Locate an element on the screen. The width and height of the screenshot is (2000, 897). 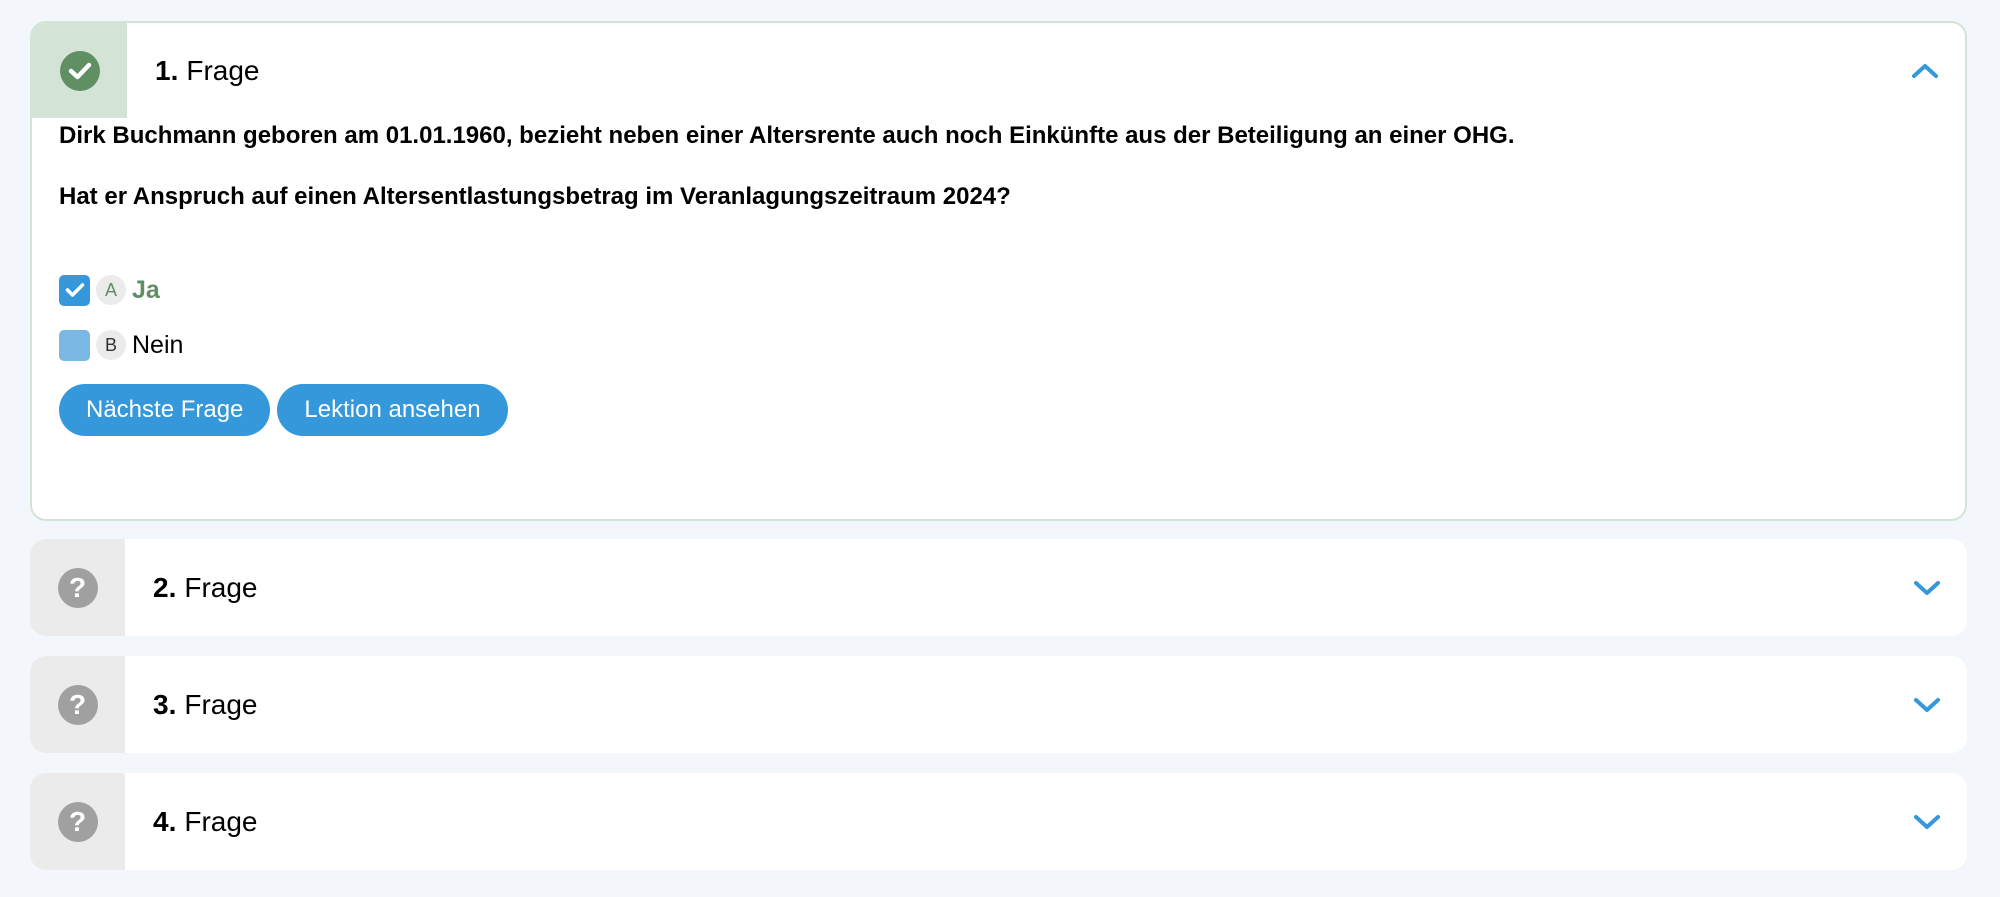
question-number: 3. is located at coordinates (165, 704).